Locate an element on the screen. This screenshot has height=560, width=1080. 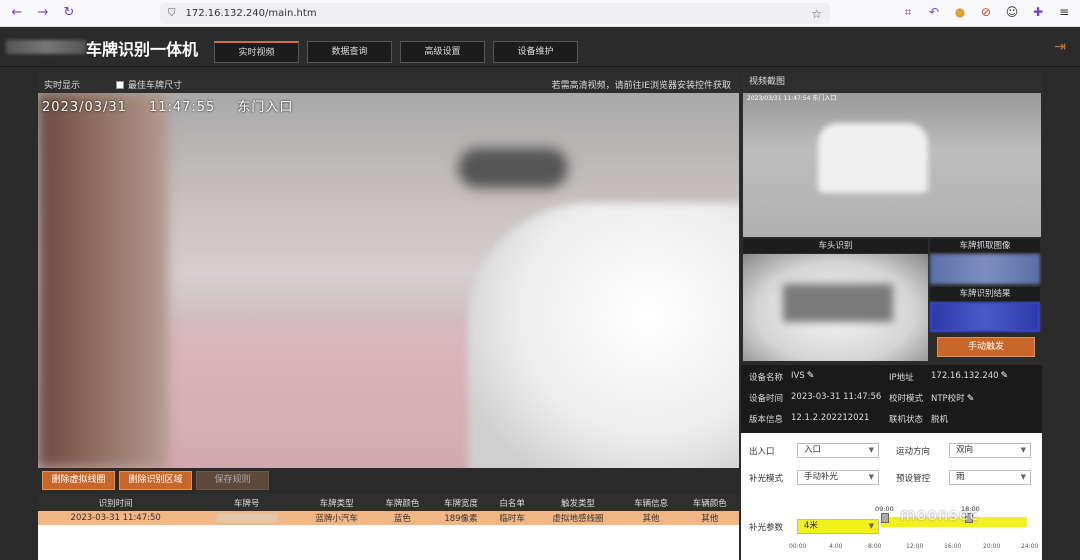
robot-icon: ☺ is located at coordinates (1012, 12).